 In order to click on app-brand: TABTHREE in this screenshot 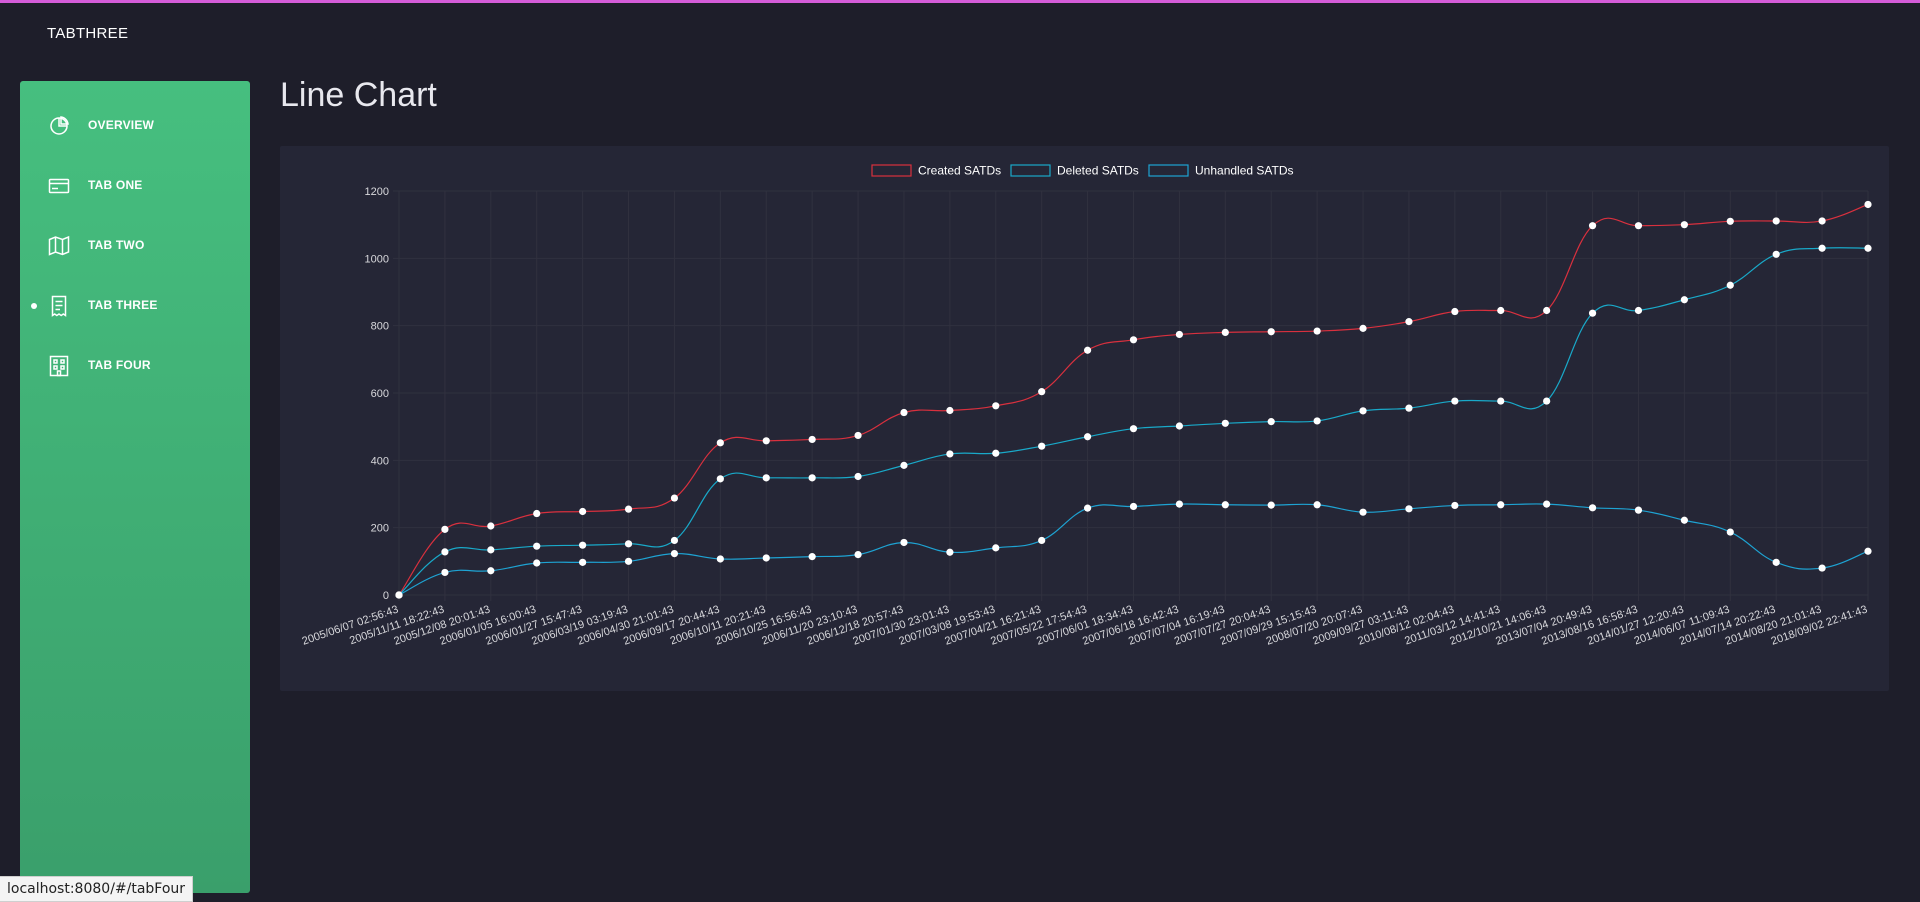, I will do `click(88, 33)`.